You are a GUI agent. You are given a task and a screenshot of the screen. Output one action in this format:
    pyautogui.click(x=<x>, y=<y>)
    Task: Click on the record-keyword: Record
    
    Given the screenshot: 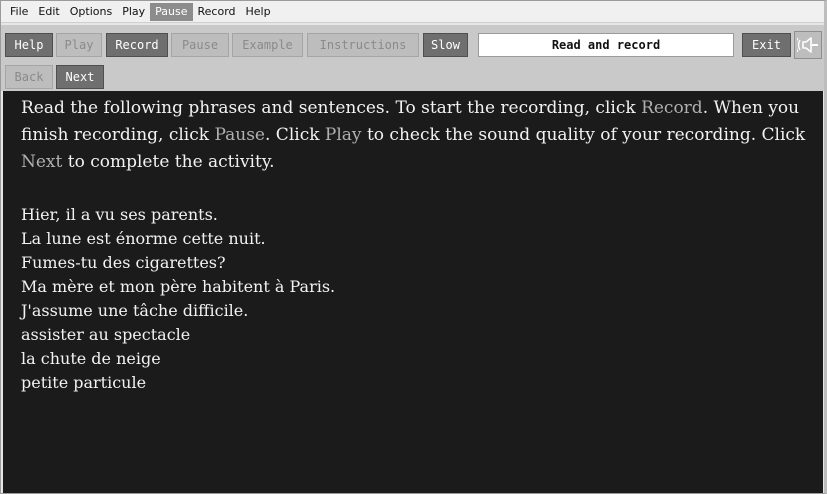 What is the action you would take?
    pyautogui.click(x=672, y=108)
    